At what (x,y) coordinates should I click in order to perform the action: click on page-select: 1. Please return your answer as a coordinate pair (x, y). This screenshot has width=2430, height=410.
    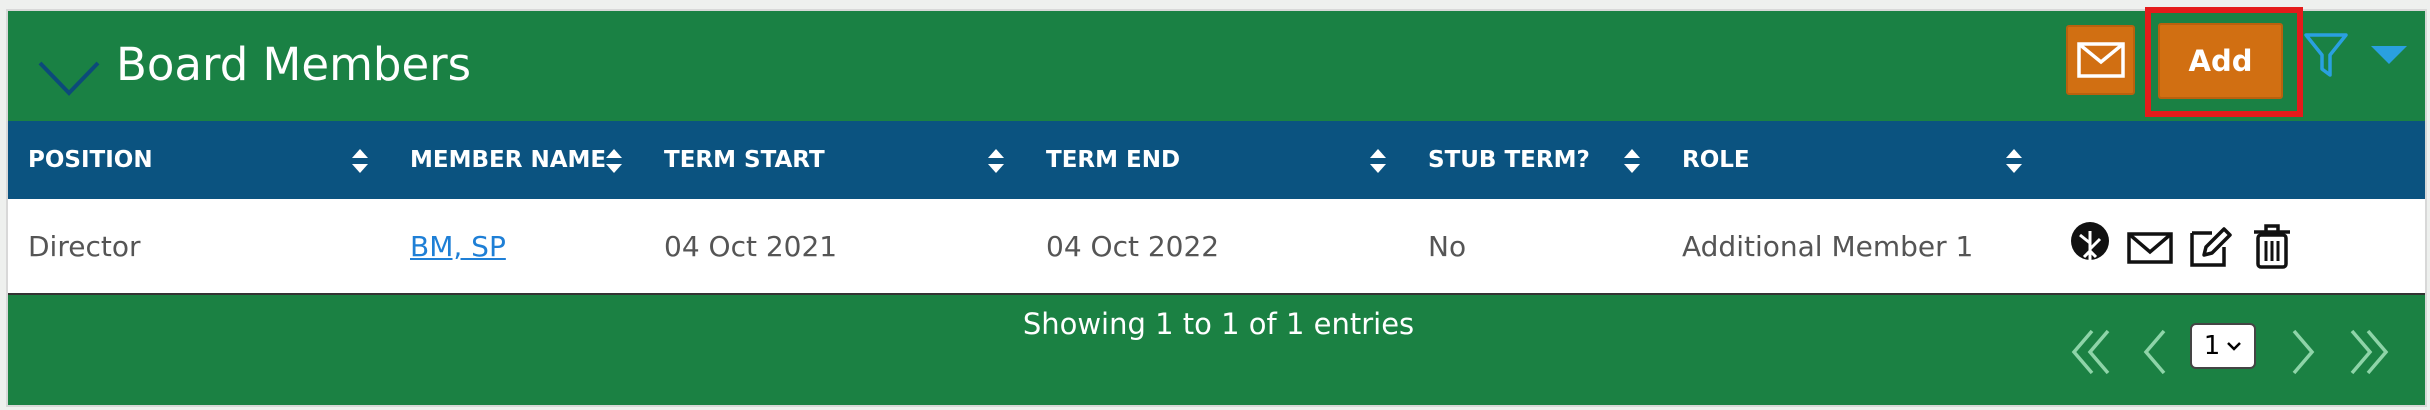
    Looking at the image, I should click on (2223, 346).